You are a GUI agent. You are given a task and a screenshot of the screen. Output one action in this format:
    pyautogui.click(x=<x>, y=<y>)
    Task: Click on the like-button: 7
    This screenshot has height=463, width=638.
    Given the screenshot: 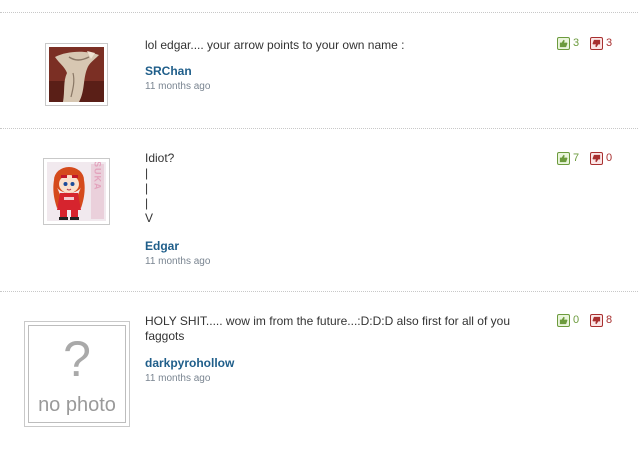 What is the action you would take?
    pyautogui.click(x=568, y=158)
    